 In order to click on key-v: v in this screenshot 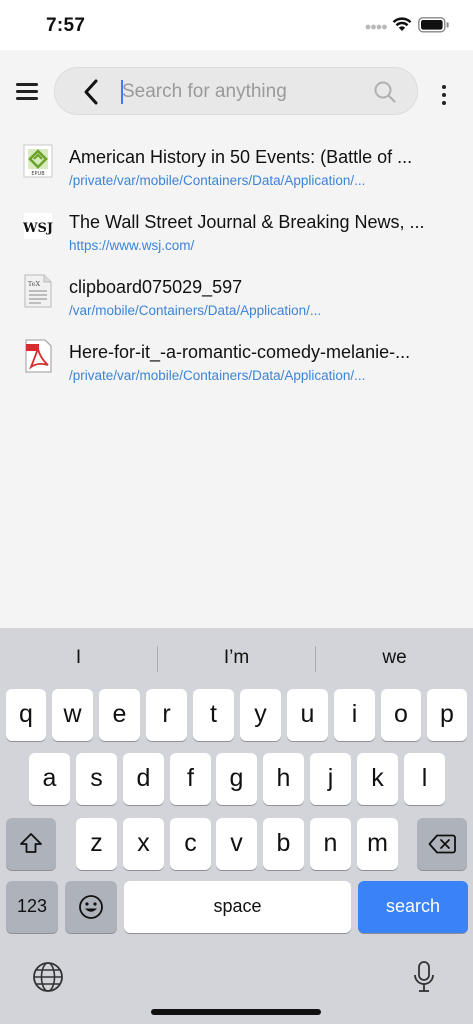, I will do `click(236, 844)`.